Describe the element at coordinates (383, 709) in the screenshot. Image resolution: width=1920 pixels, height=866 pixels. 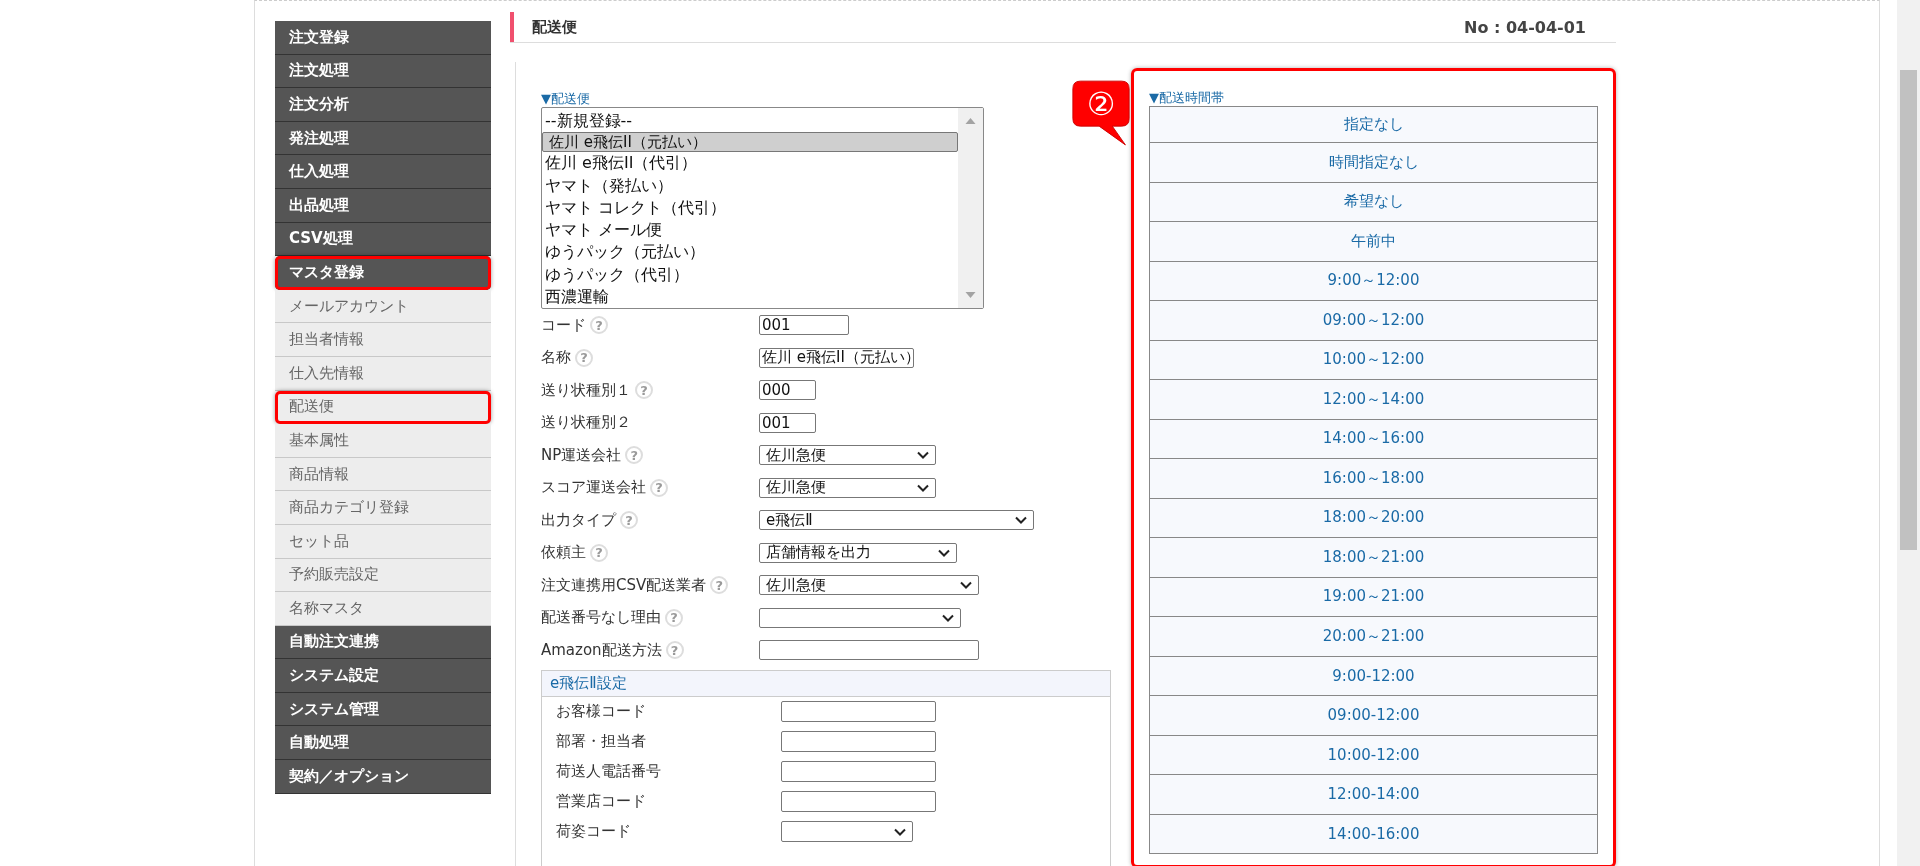
I see `sidebar-group-item: システム管理` at that location.